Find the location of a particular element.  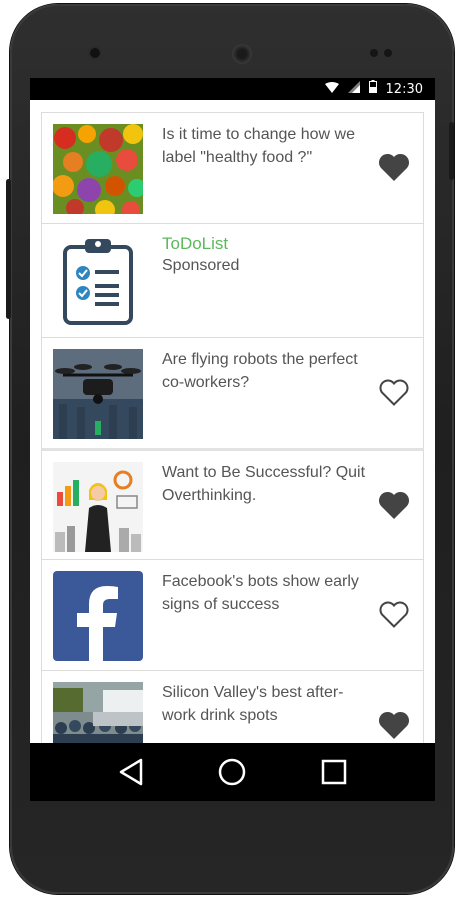

back-icon is located at coordinates (131, 772).